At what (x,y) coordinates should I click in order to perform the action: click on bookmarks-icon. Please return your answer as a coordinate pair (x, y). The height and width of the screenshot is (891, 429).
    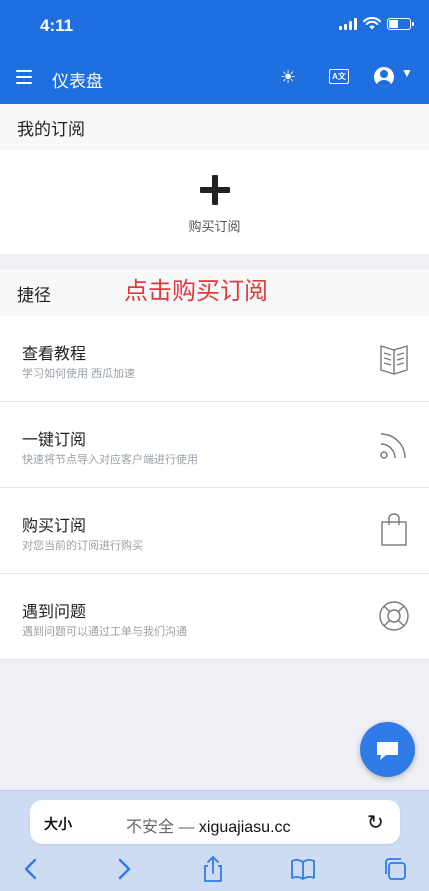
    Looking at the image, I should click on (303, 869).